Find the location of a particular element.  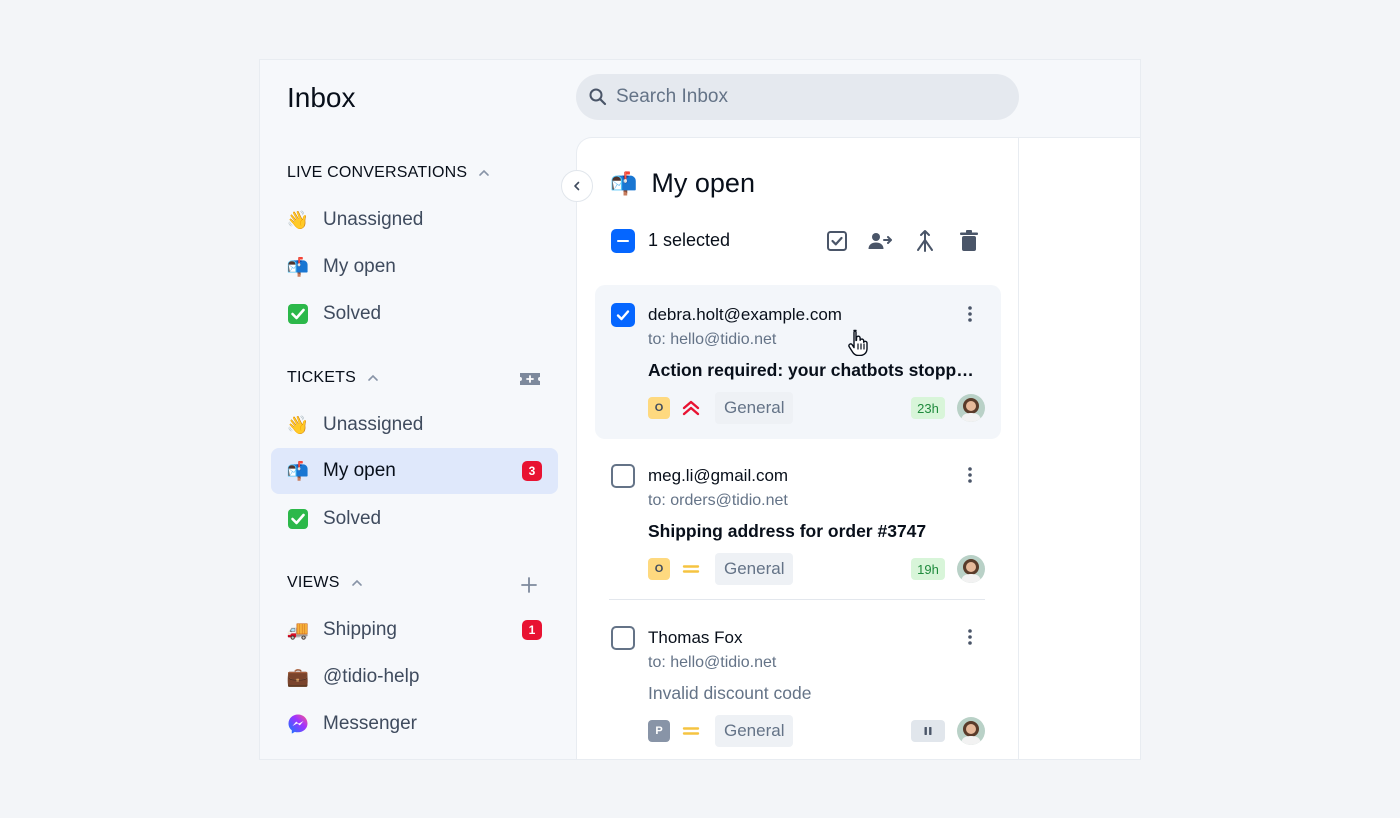

ticket-from: debra.holt@example.com is located at coordinates (745, 314).